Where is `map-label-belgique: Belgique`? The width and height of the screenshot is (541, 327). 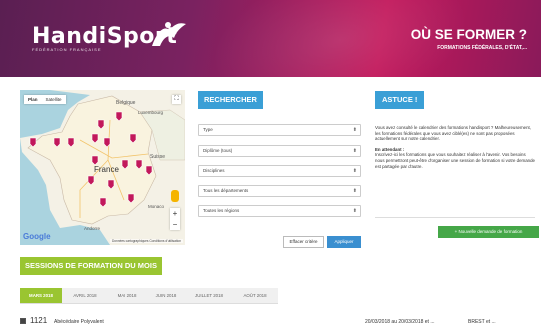
map-label-belgique: Belgique is located at coordinates (126, 103).